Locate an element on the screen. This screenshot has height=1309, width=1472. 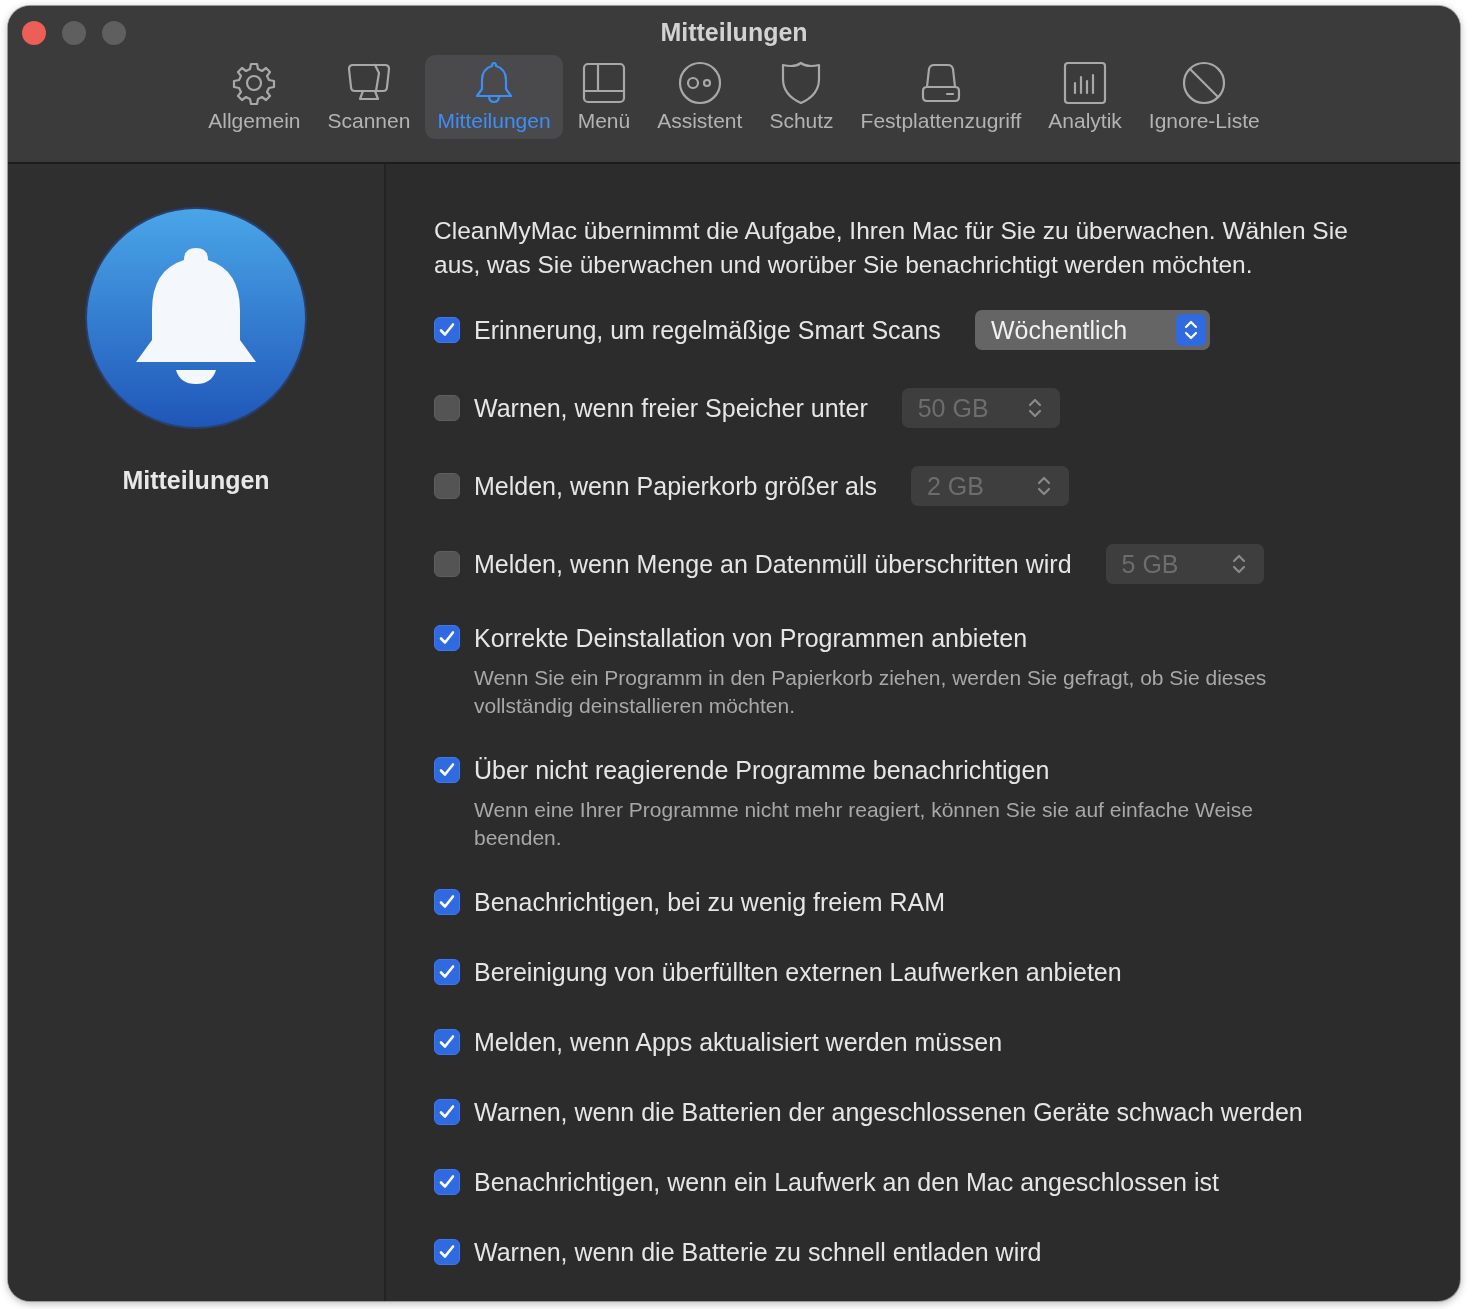
option-description: Wenn Sie ein Programm in den Papierkorb ziehen, werden Sie gefragt, ob Sie dieses vollständig deinstallieren möchten. is located at coordinates (871, 692).